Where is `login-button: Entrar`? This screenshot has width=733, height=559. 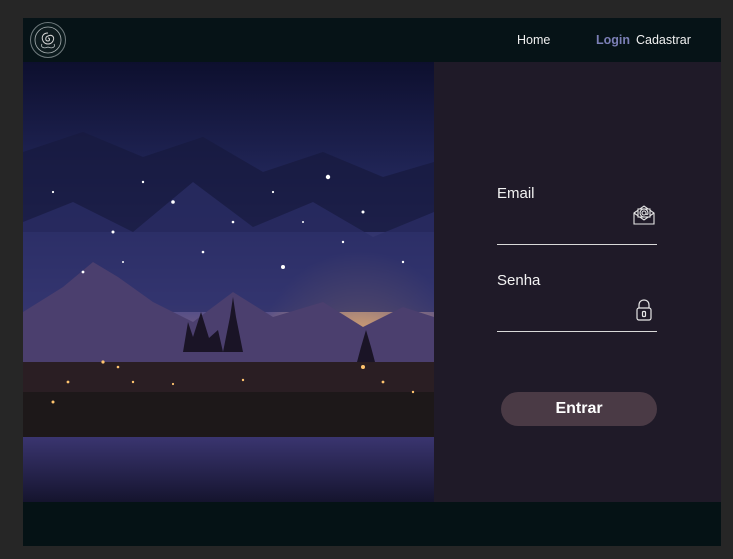
login-button: Entrar is located at coordinates (579, 409).